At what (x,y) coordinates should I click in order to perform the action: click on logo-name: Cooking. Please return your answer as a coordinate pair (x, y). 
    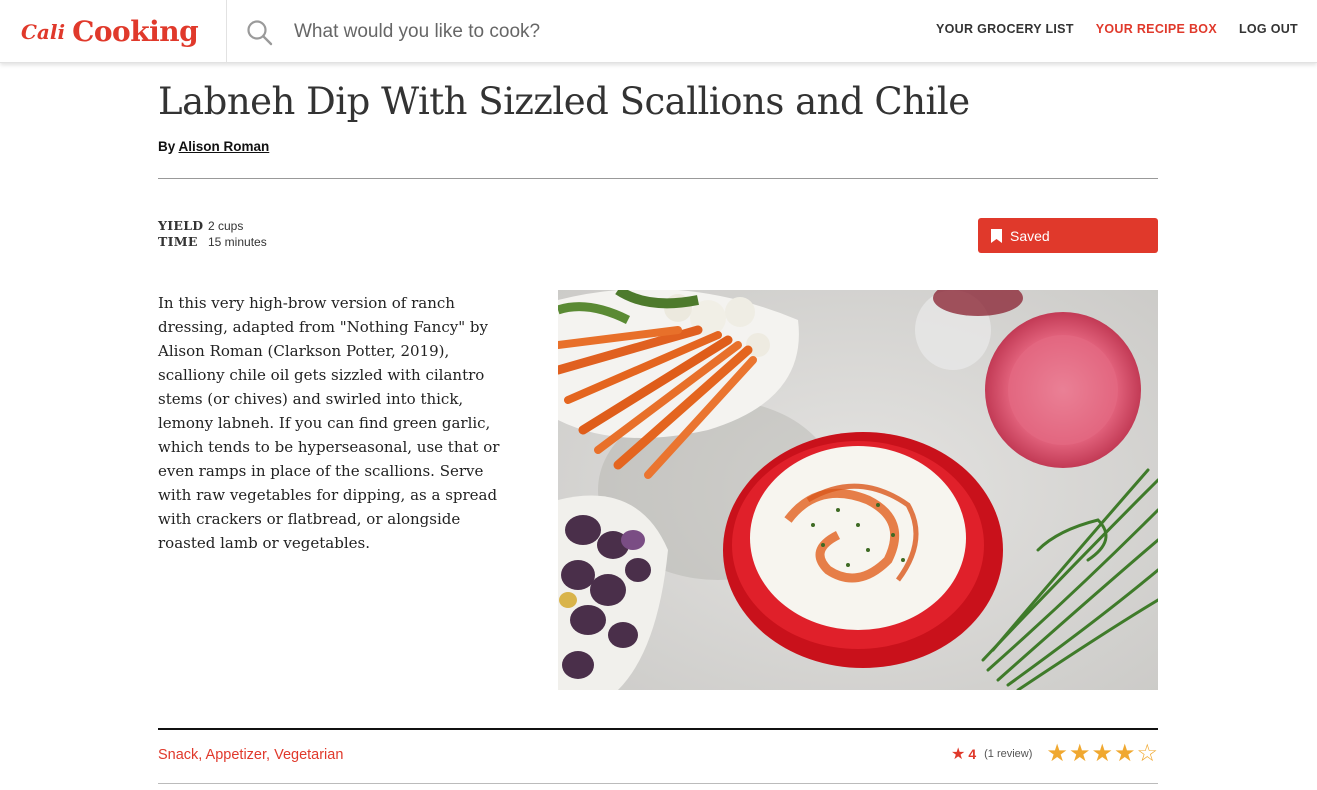
    Looking at the image, I should click on (135, 31).